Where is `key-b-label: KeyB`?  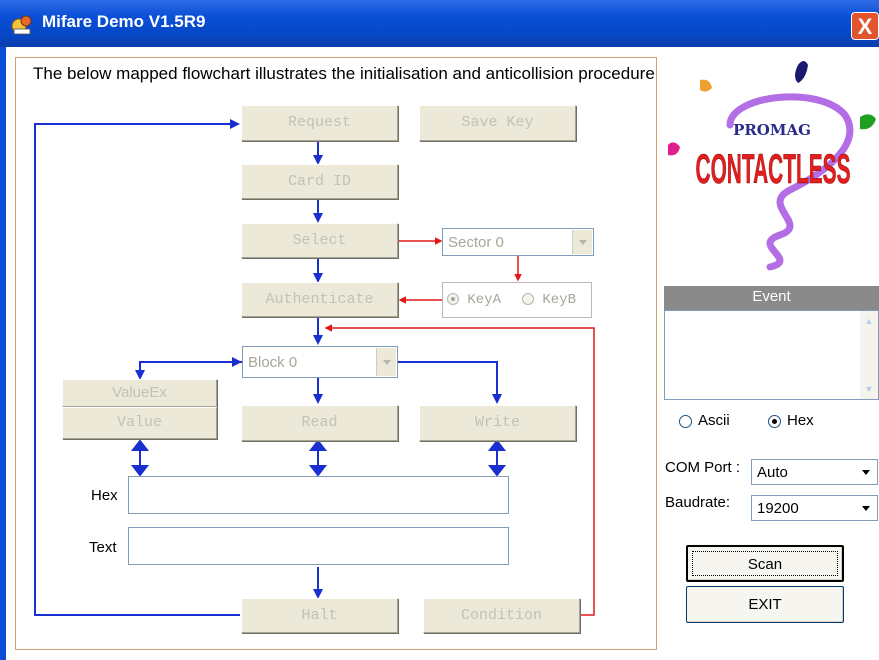 key-b-label: KeyB is located at coordinates (559, 300).